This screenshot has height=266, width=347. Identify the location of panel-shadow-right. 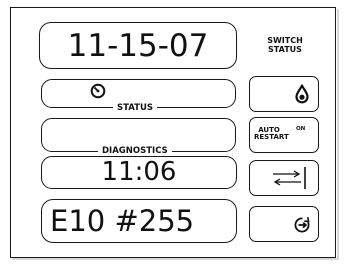
(338, 134).